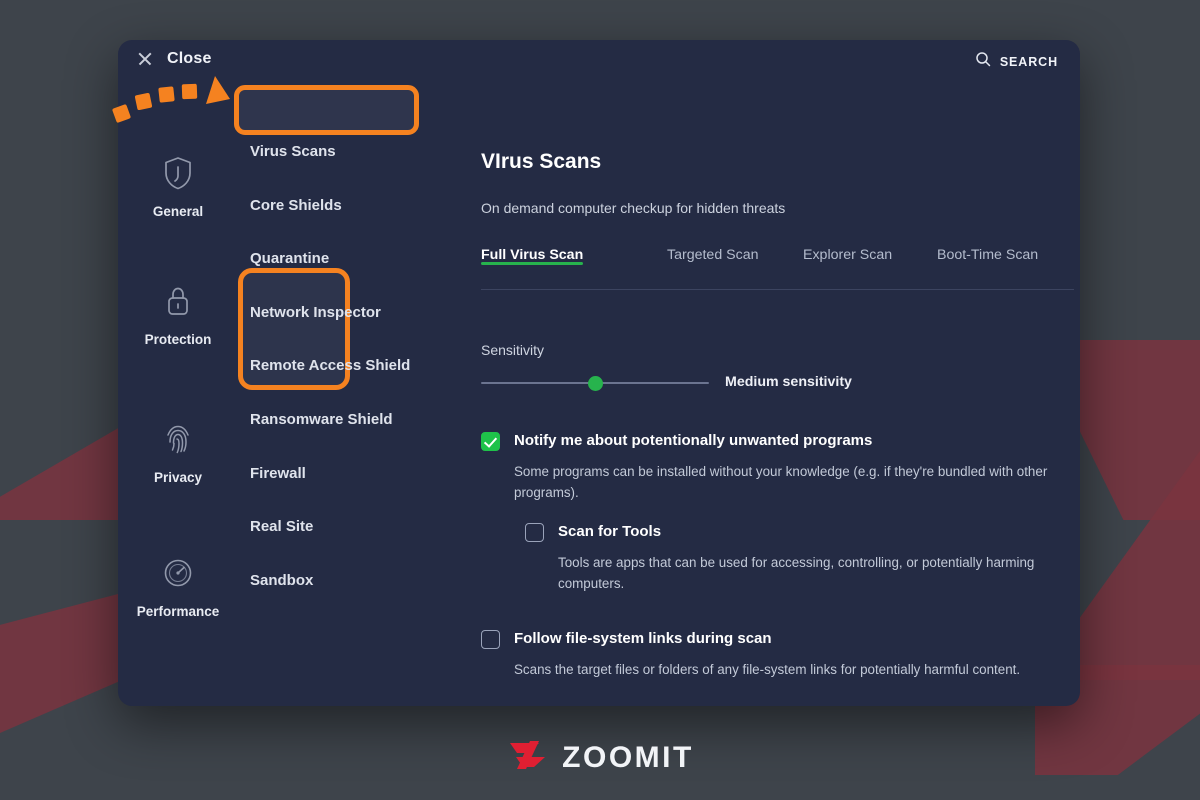  Describe the element at coordinates (599, 62) in the screenshot. I see `window-titlebar: Close SEARCH` at that location.